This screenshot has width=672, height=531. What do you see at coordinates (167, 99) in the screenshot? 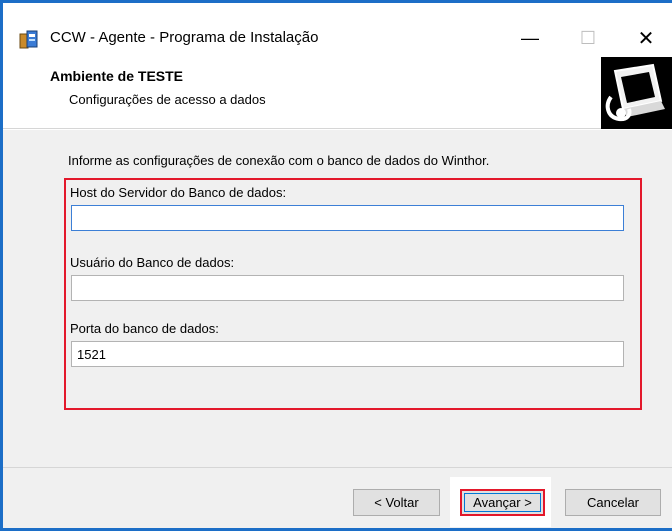
I see `page-subtitle: Configurações de acesso a dados` at bounding box center [167, 99].